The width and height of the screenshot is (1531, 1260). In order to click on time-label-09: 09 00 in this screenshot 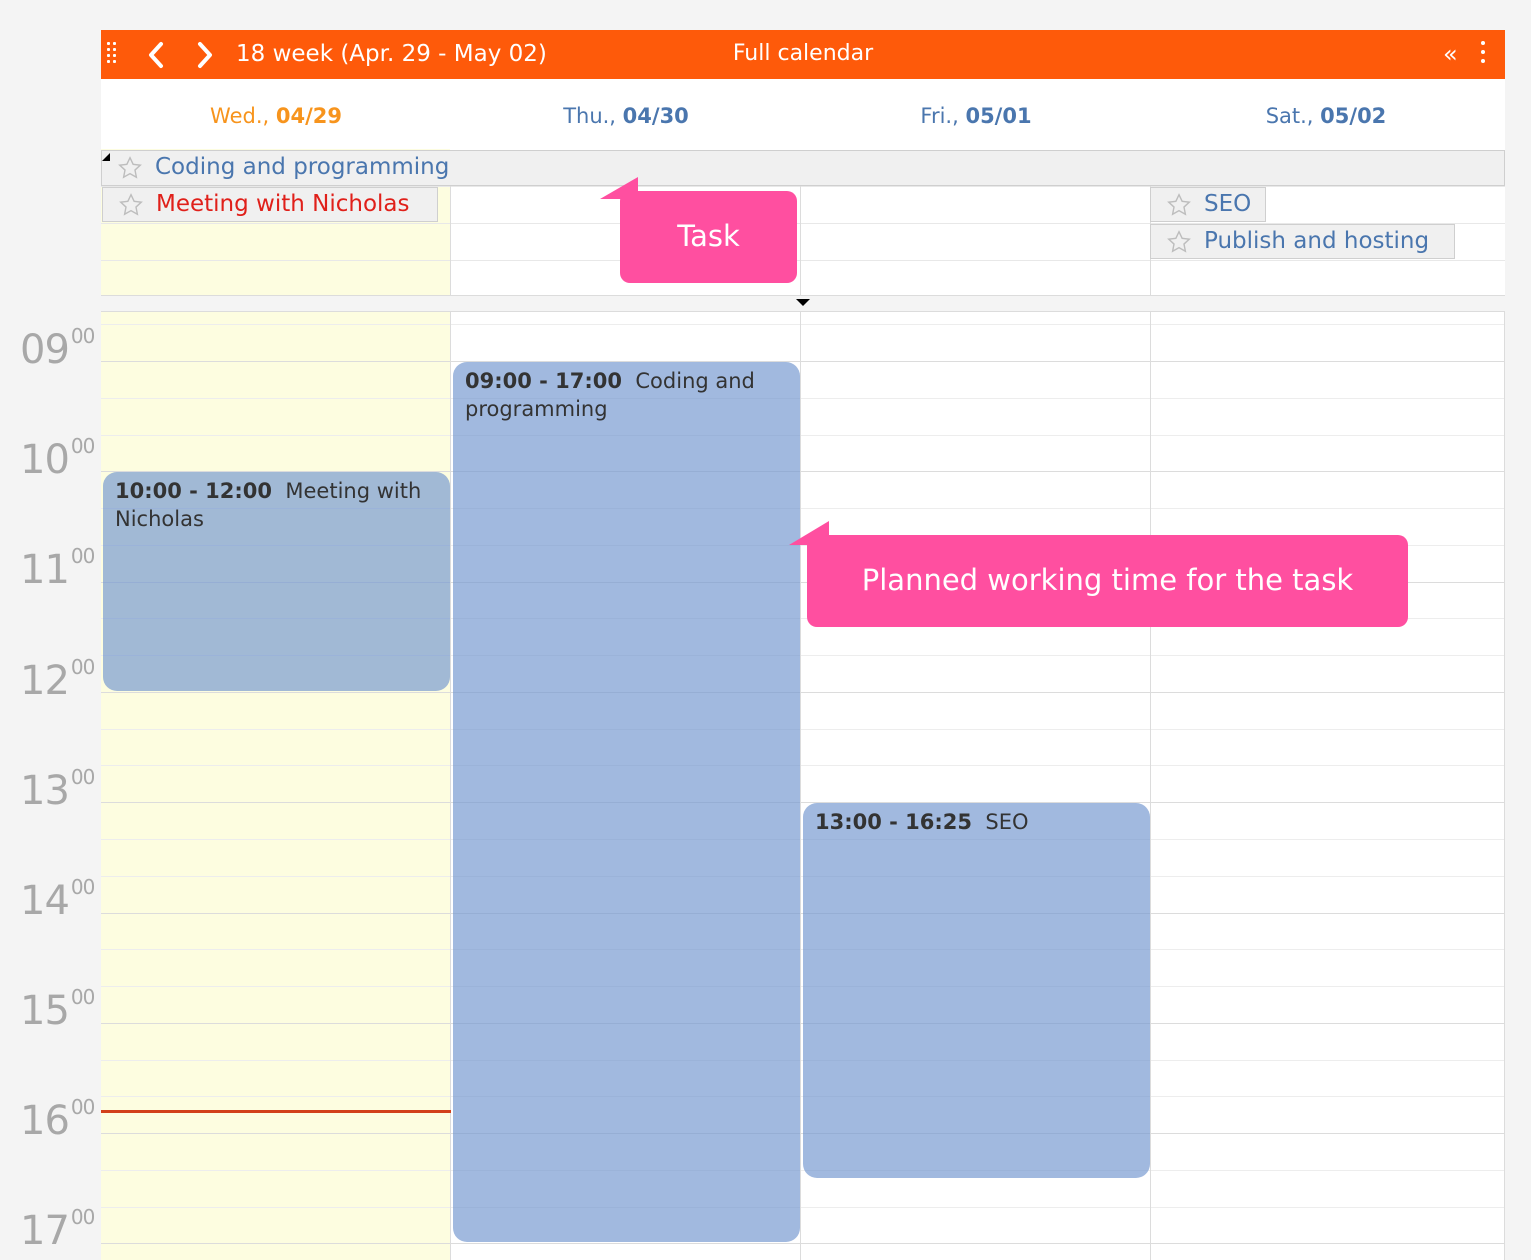, I will do `click(57, 348)`.